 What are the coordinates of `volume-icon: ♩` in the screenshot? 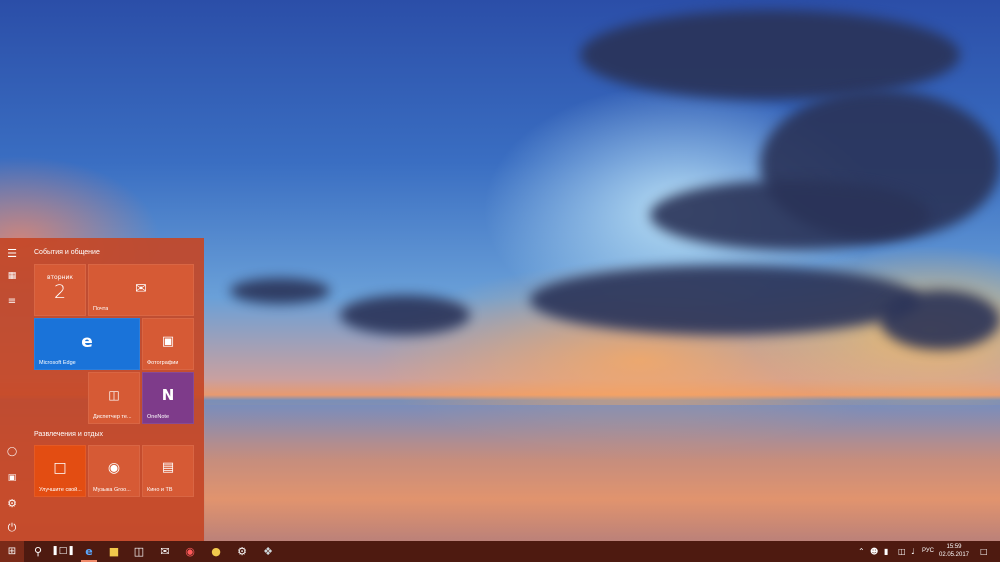 It's located at (913, 551).